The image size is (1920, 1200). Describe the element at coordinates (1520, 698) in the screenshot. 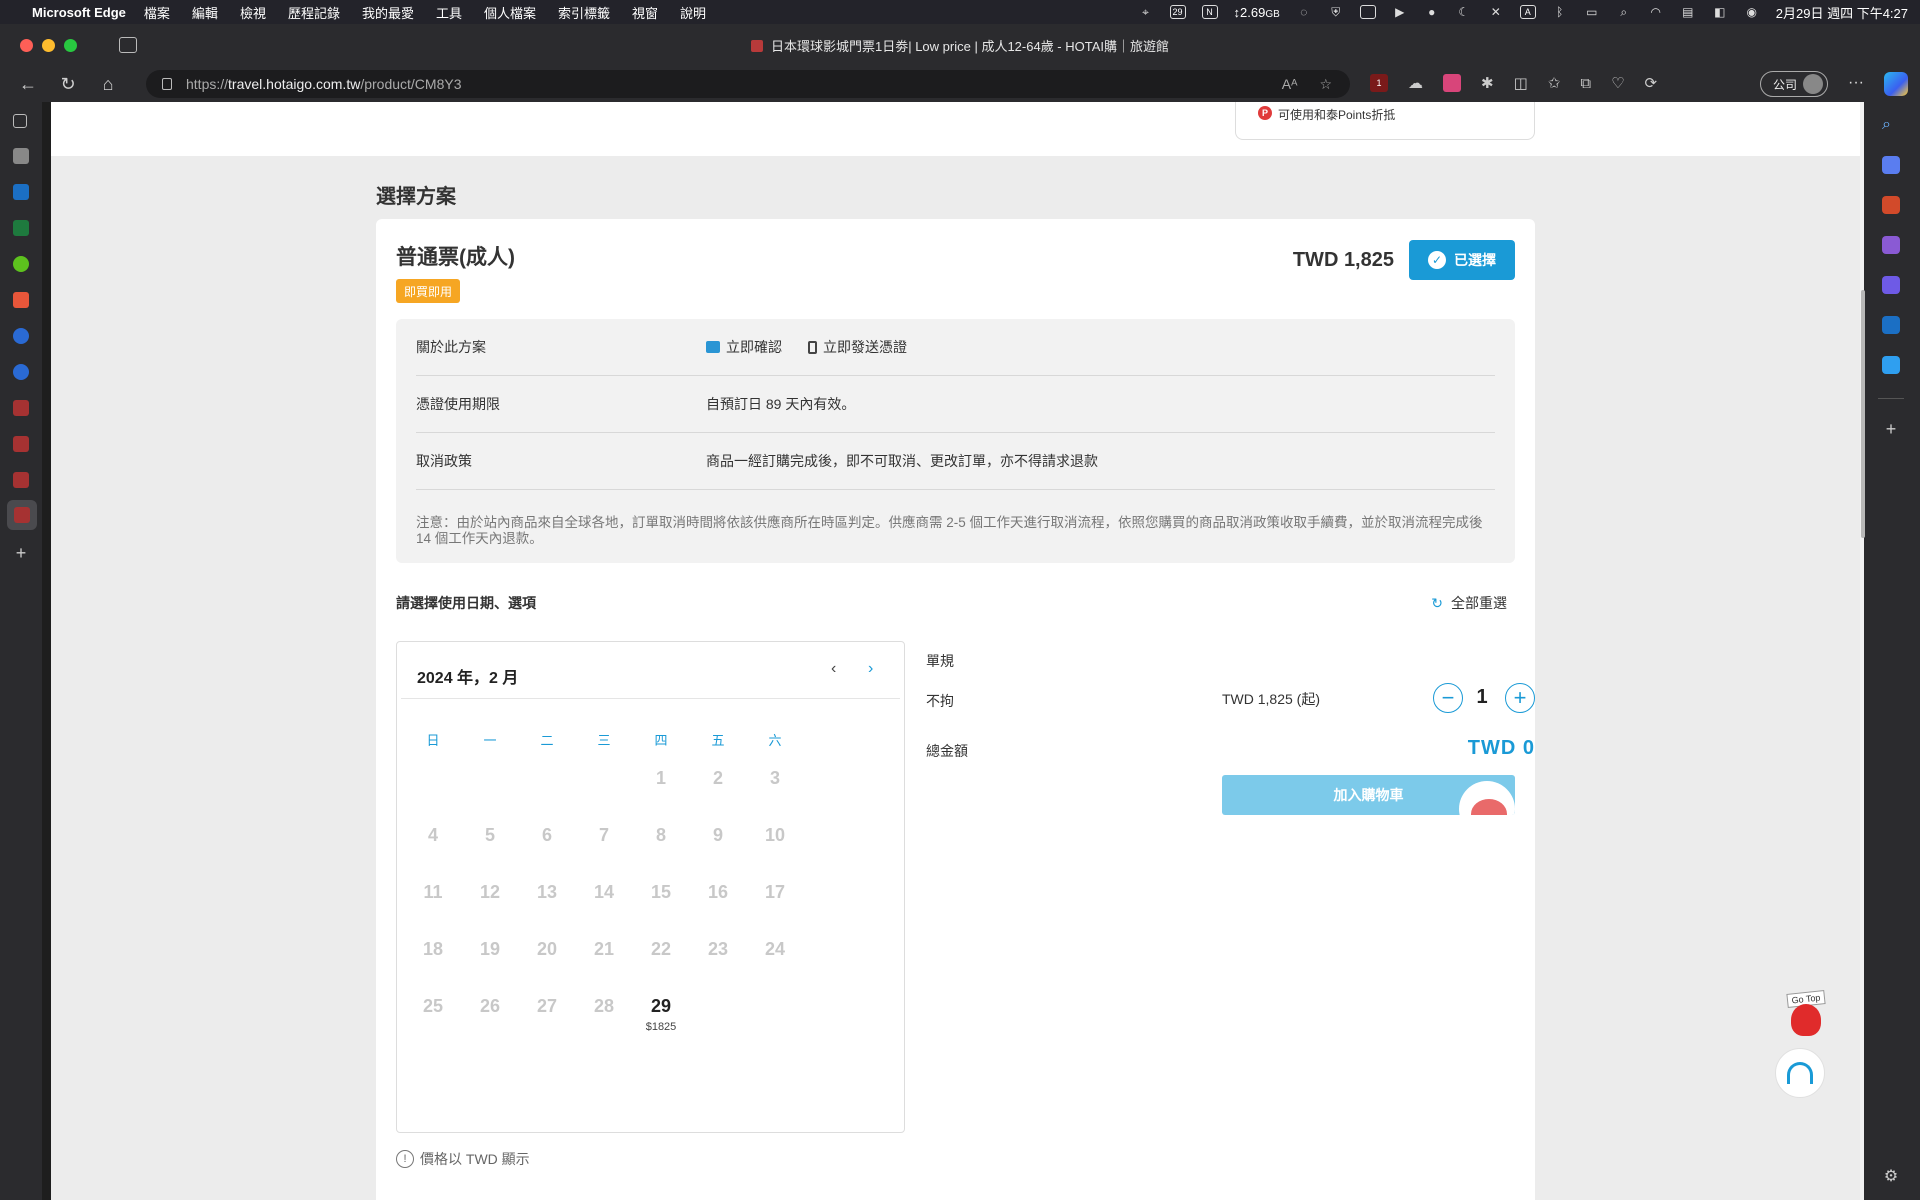

I see `quantity-increase-button: +` at that location.